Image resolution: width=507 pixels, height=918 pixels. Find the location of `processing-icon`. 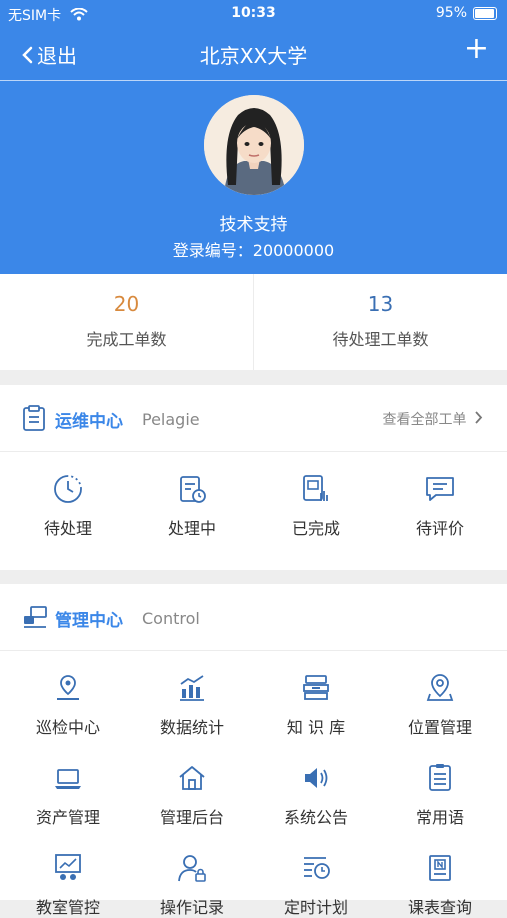

processing-icon is located at coordinates (193, 489).